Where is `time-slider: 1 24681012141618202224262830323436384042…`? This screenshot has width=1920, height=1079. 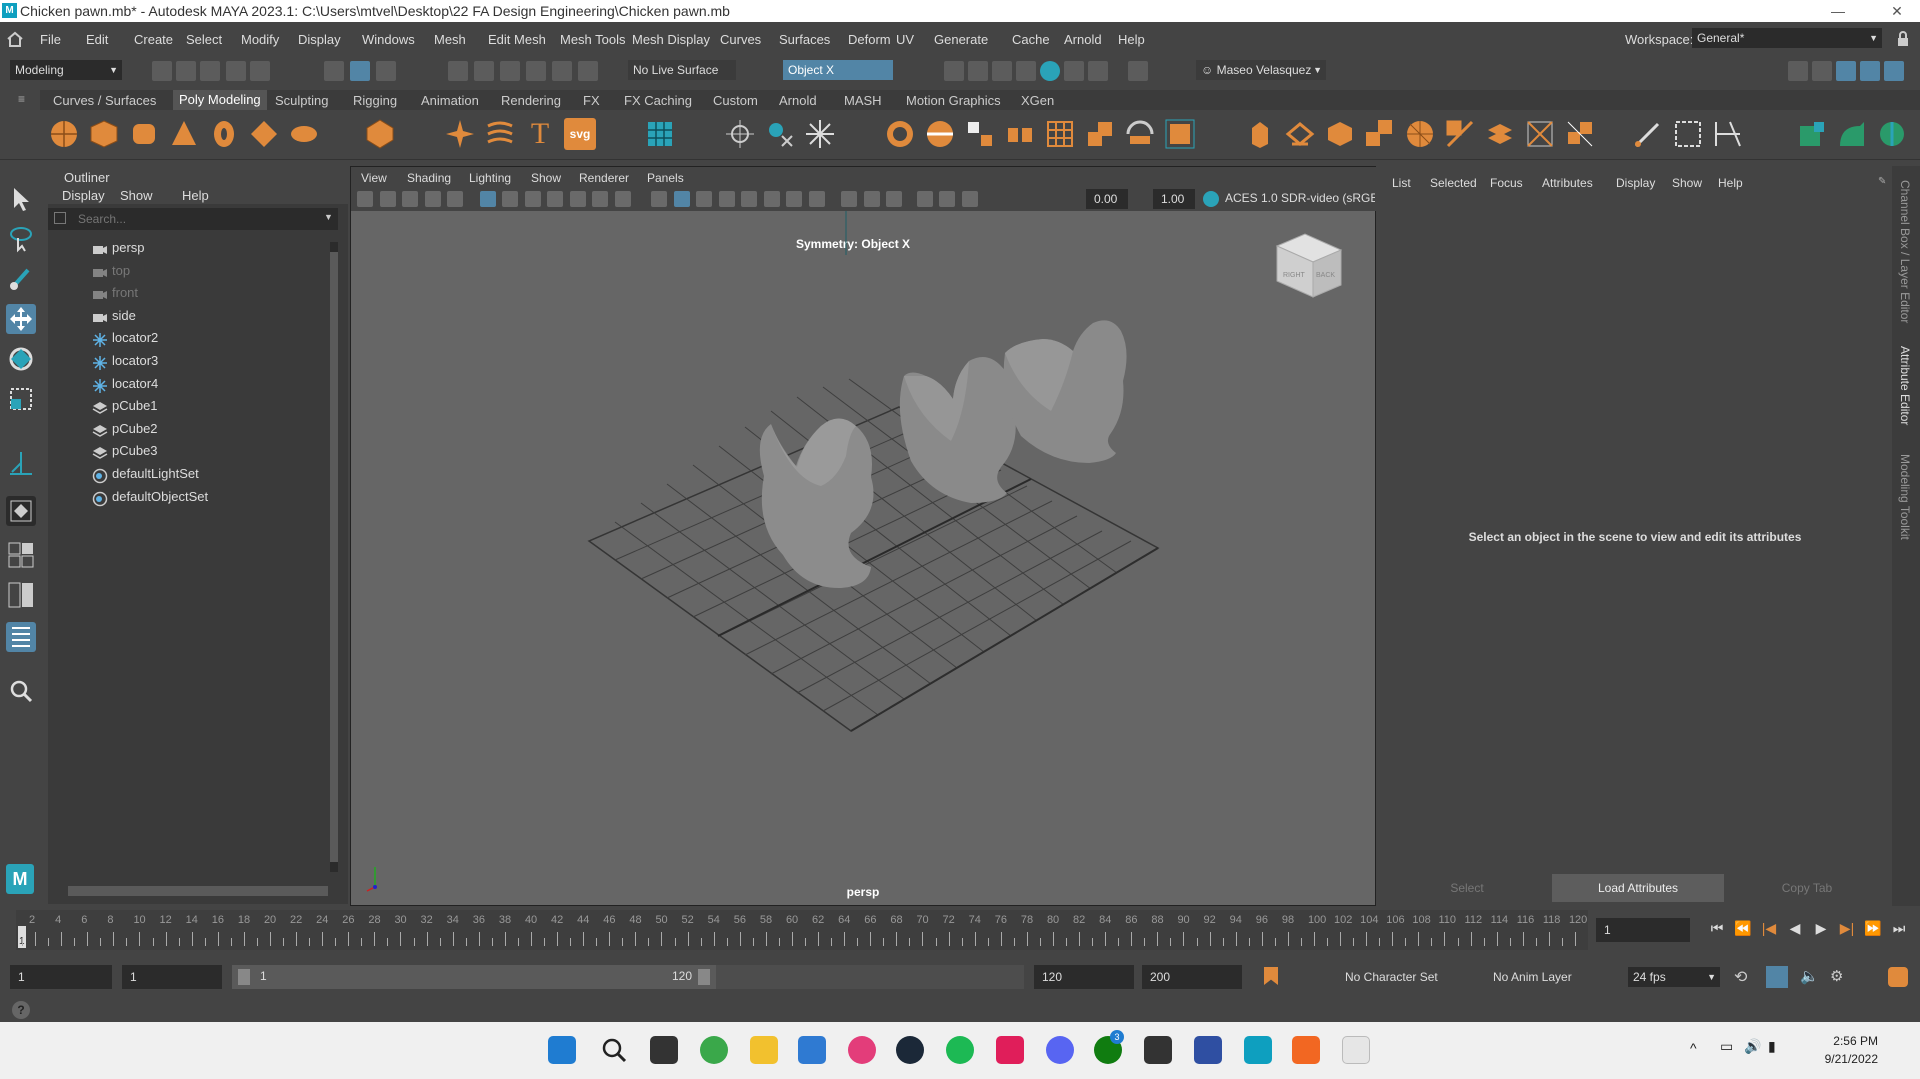
time-slider: 1 24681012141618202224262830323436384042… is located at coordinates (960, 930).